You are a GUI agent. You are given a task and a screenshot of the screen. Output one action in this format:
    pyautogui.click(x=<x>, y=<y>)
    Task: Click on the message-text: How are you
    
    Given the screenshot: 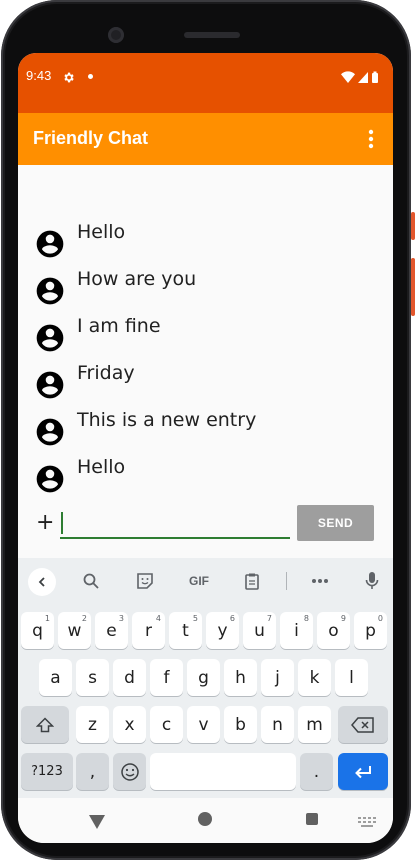 What is the action you would take?
    pyautogui.click(x=137, y=279)
    